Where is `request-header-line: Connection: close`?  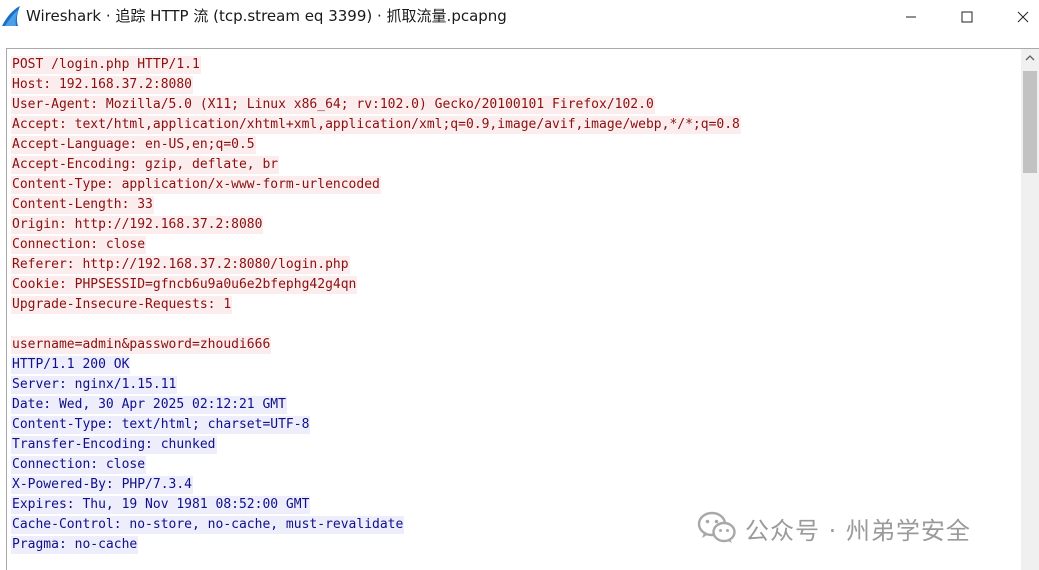 request-header-line: Connection: close is located at coordinates (79, 245).